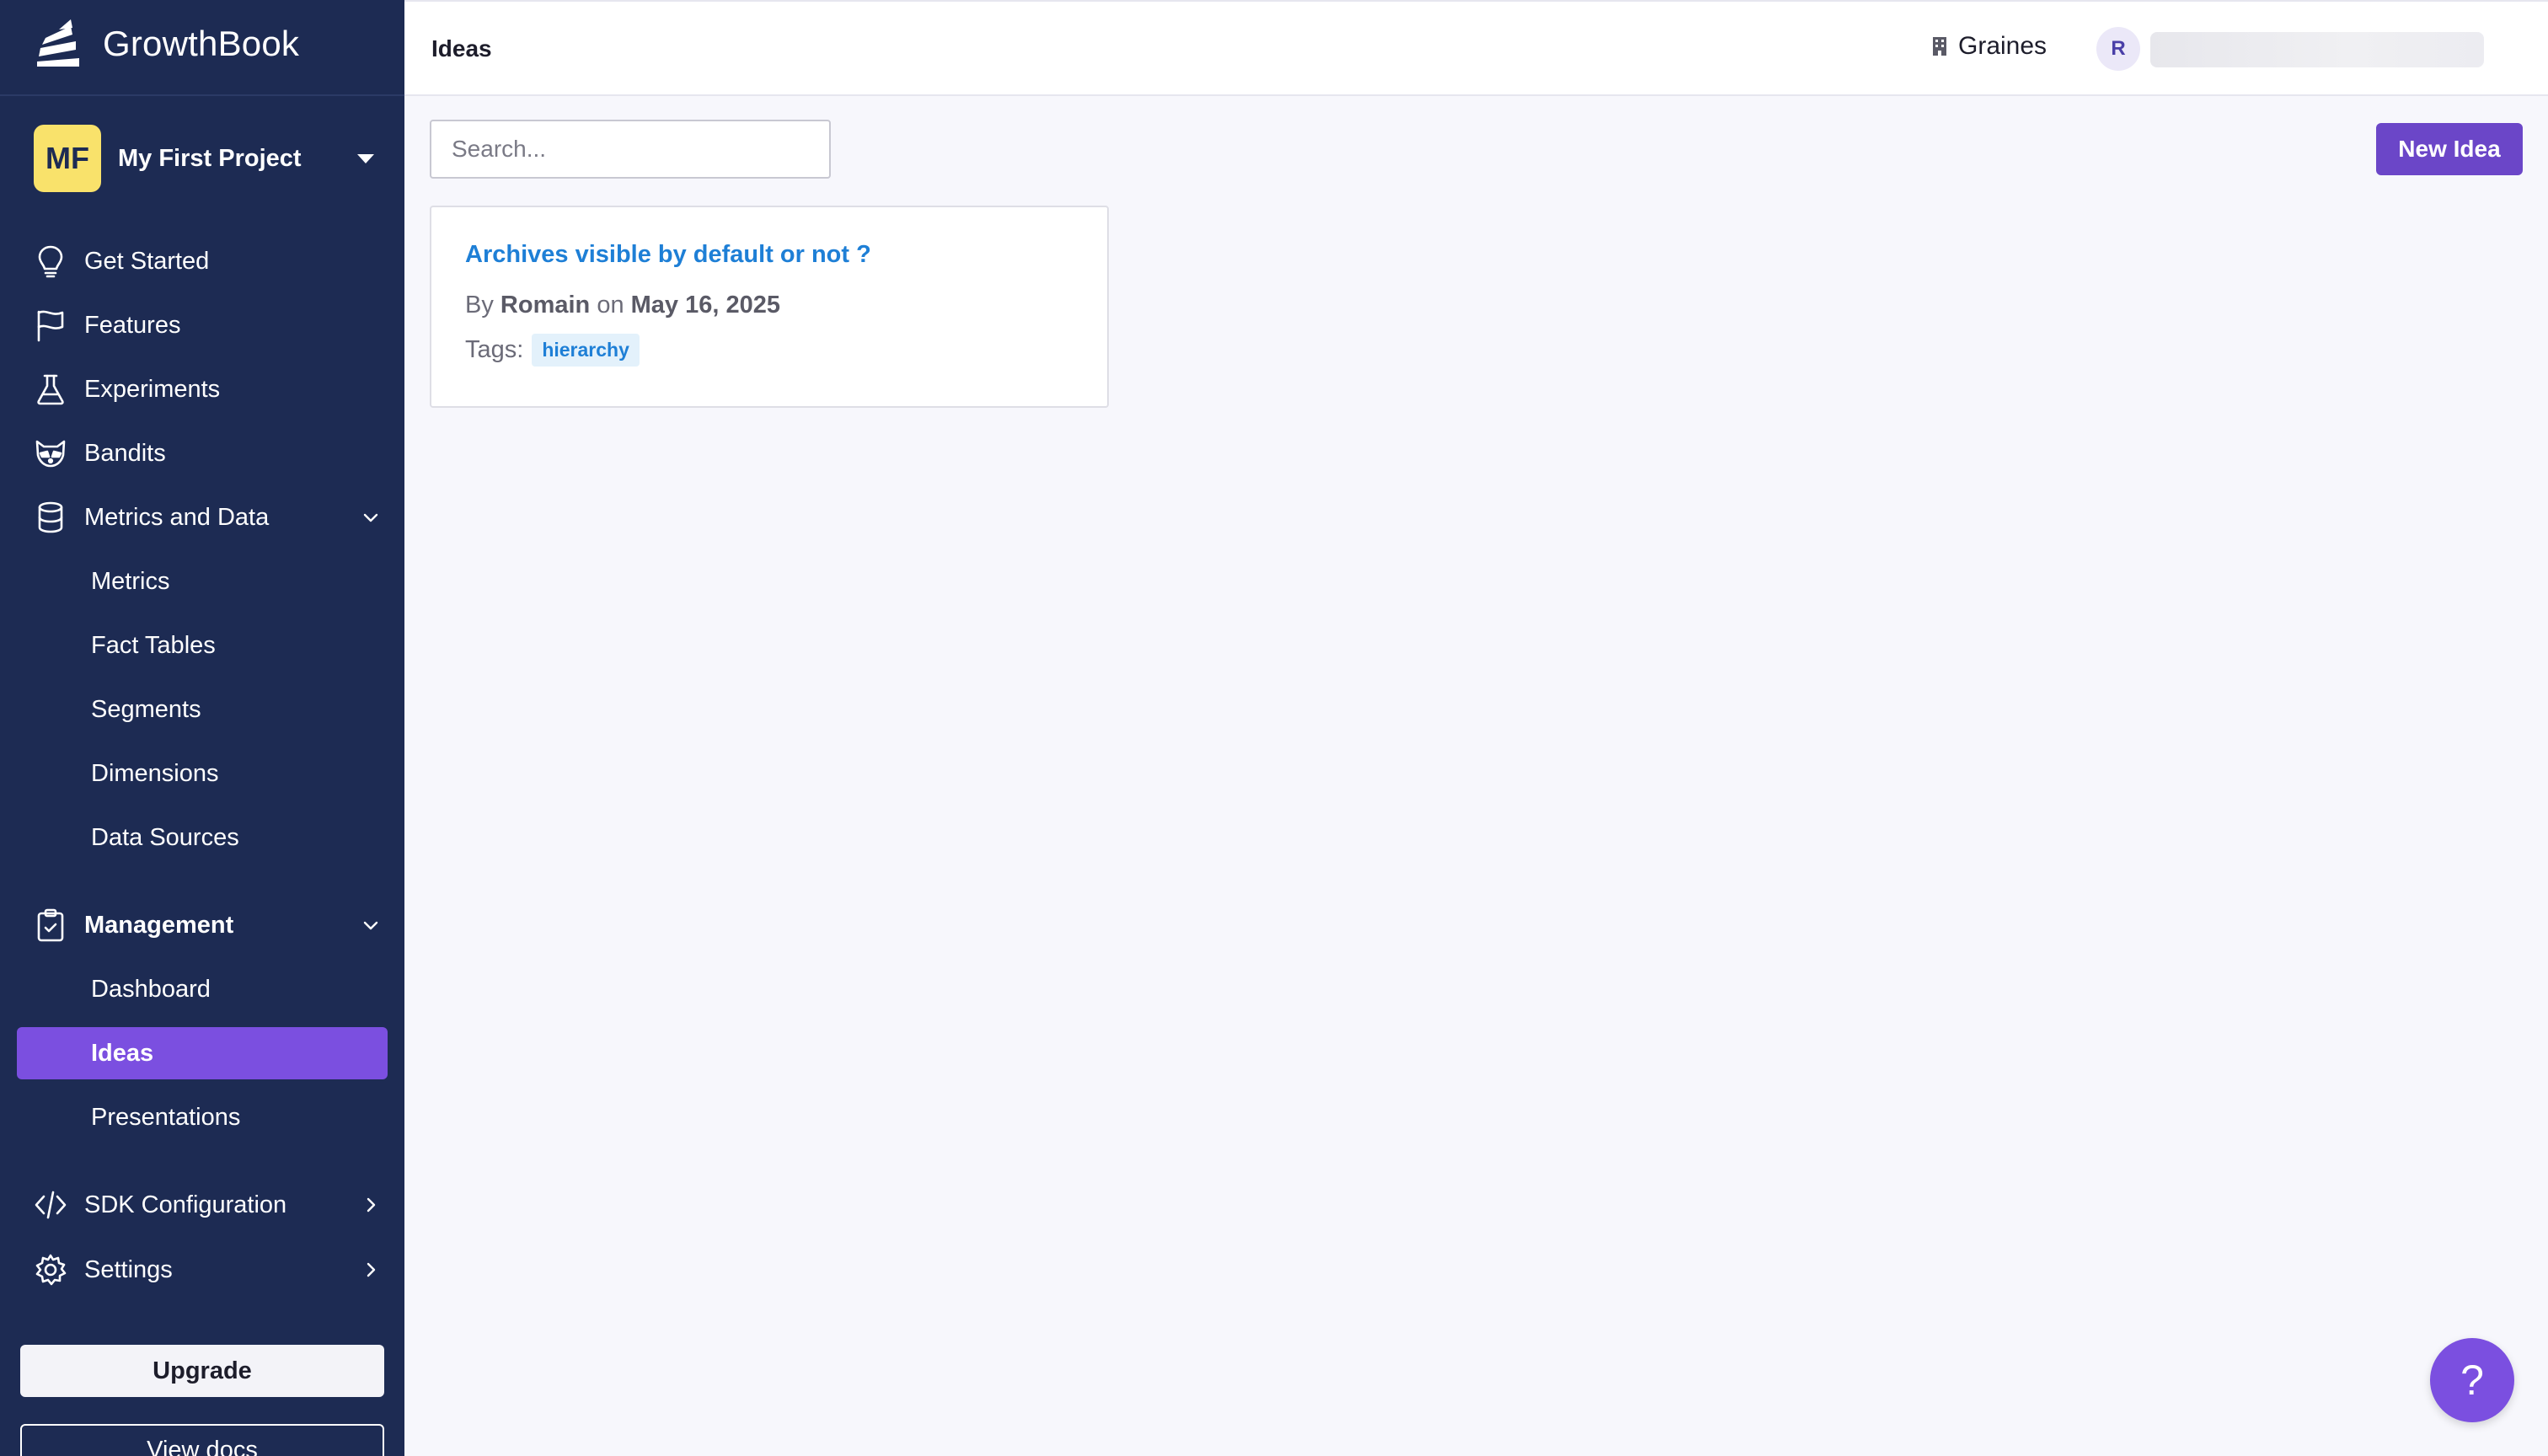 This screenshot has width=2548, height=1456. I want to click on flag-icon, so click(50, 325).